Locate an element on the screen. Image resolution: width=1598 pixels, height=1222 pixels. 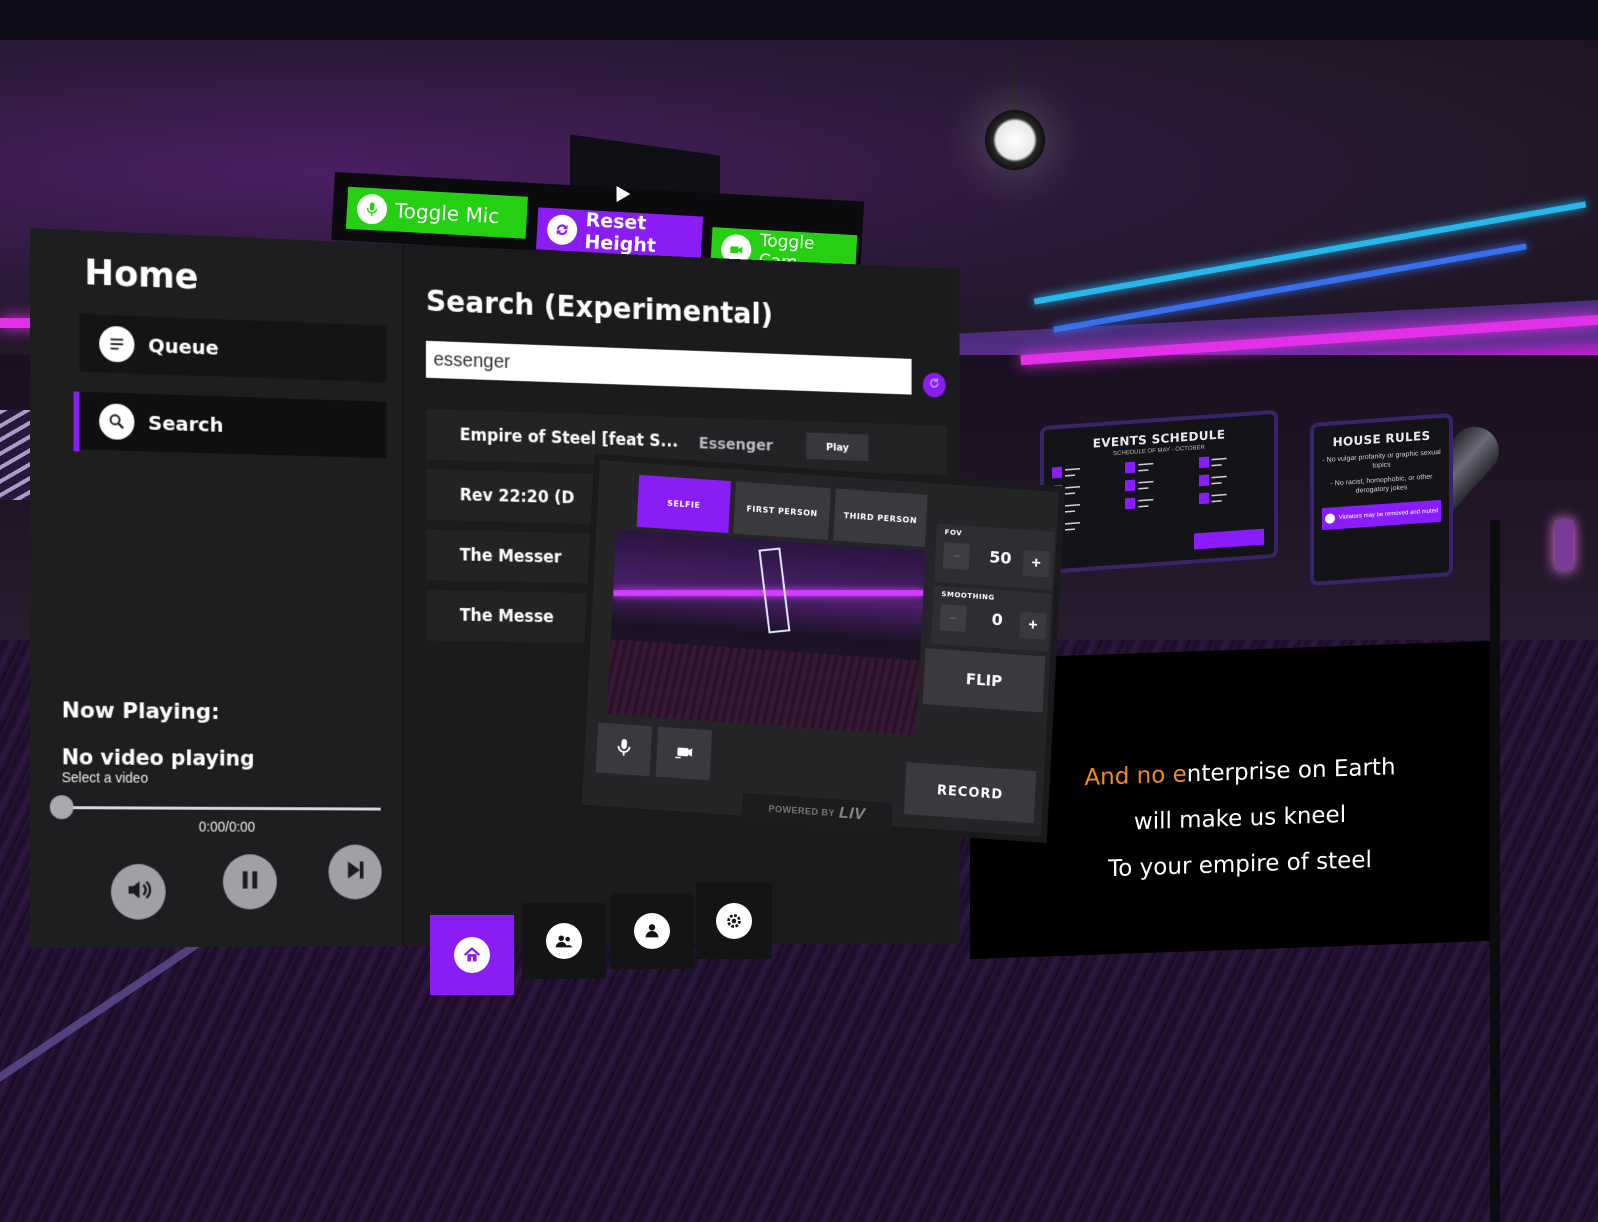
people-icon is located at coordinates (564, 941).